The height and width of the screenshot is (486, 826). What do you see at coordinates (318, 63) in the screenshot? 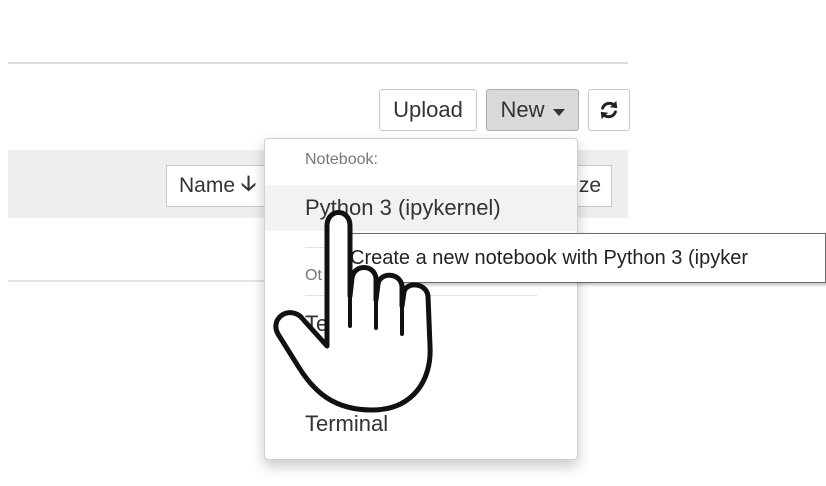
I see `header-divider` at bounding box center [318, 63].